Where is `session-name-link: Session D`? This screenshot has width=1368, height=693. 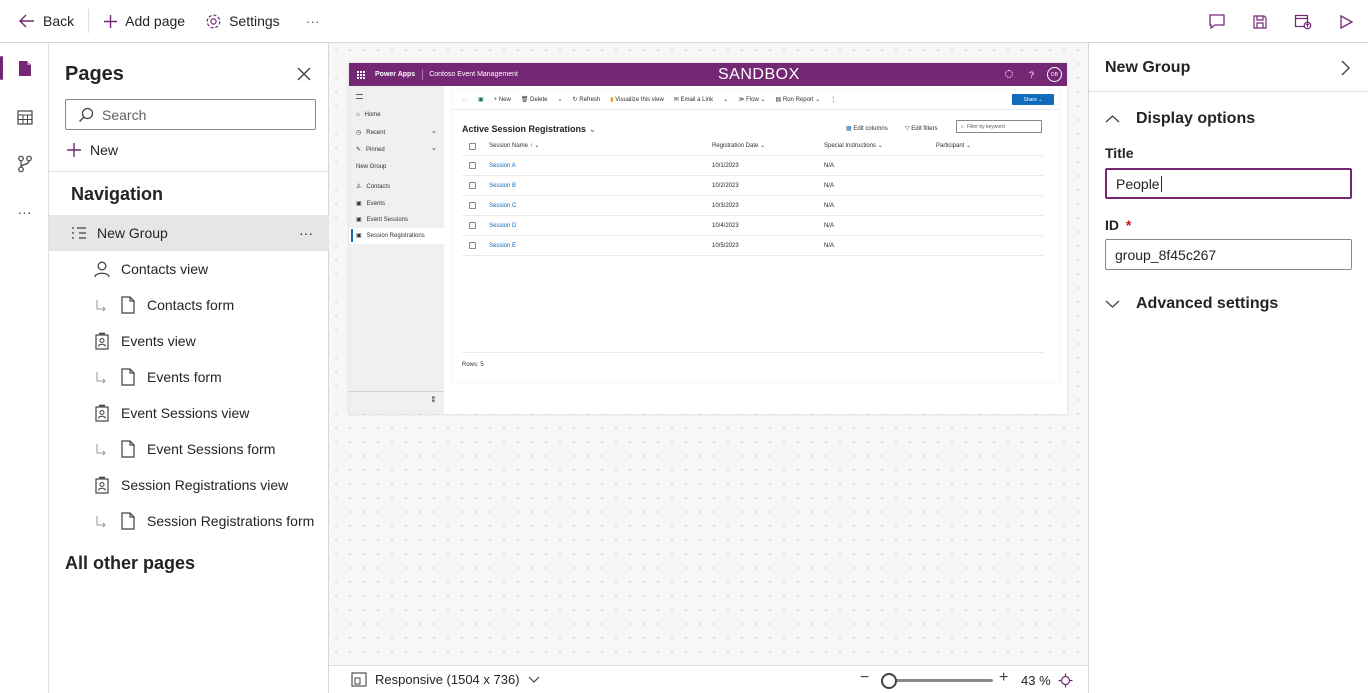 session-name-link: Session D is located at coordinates (502, 226).